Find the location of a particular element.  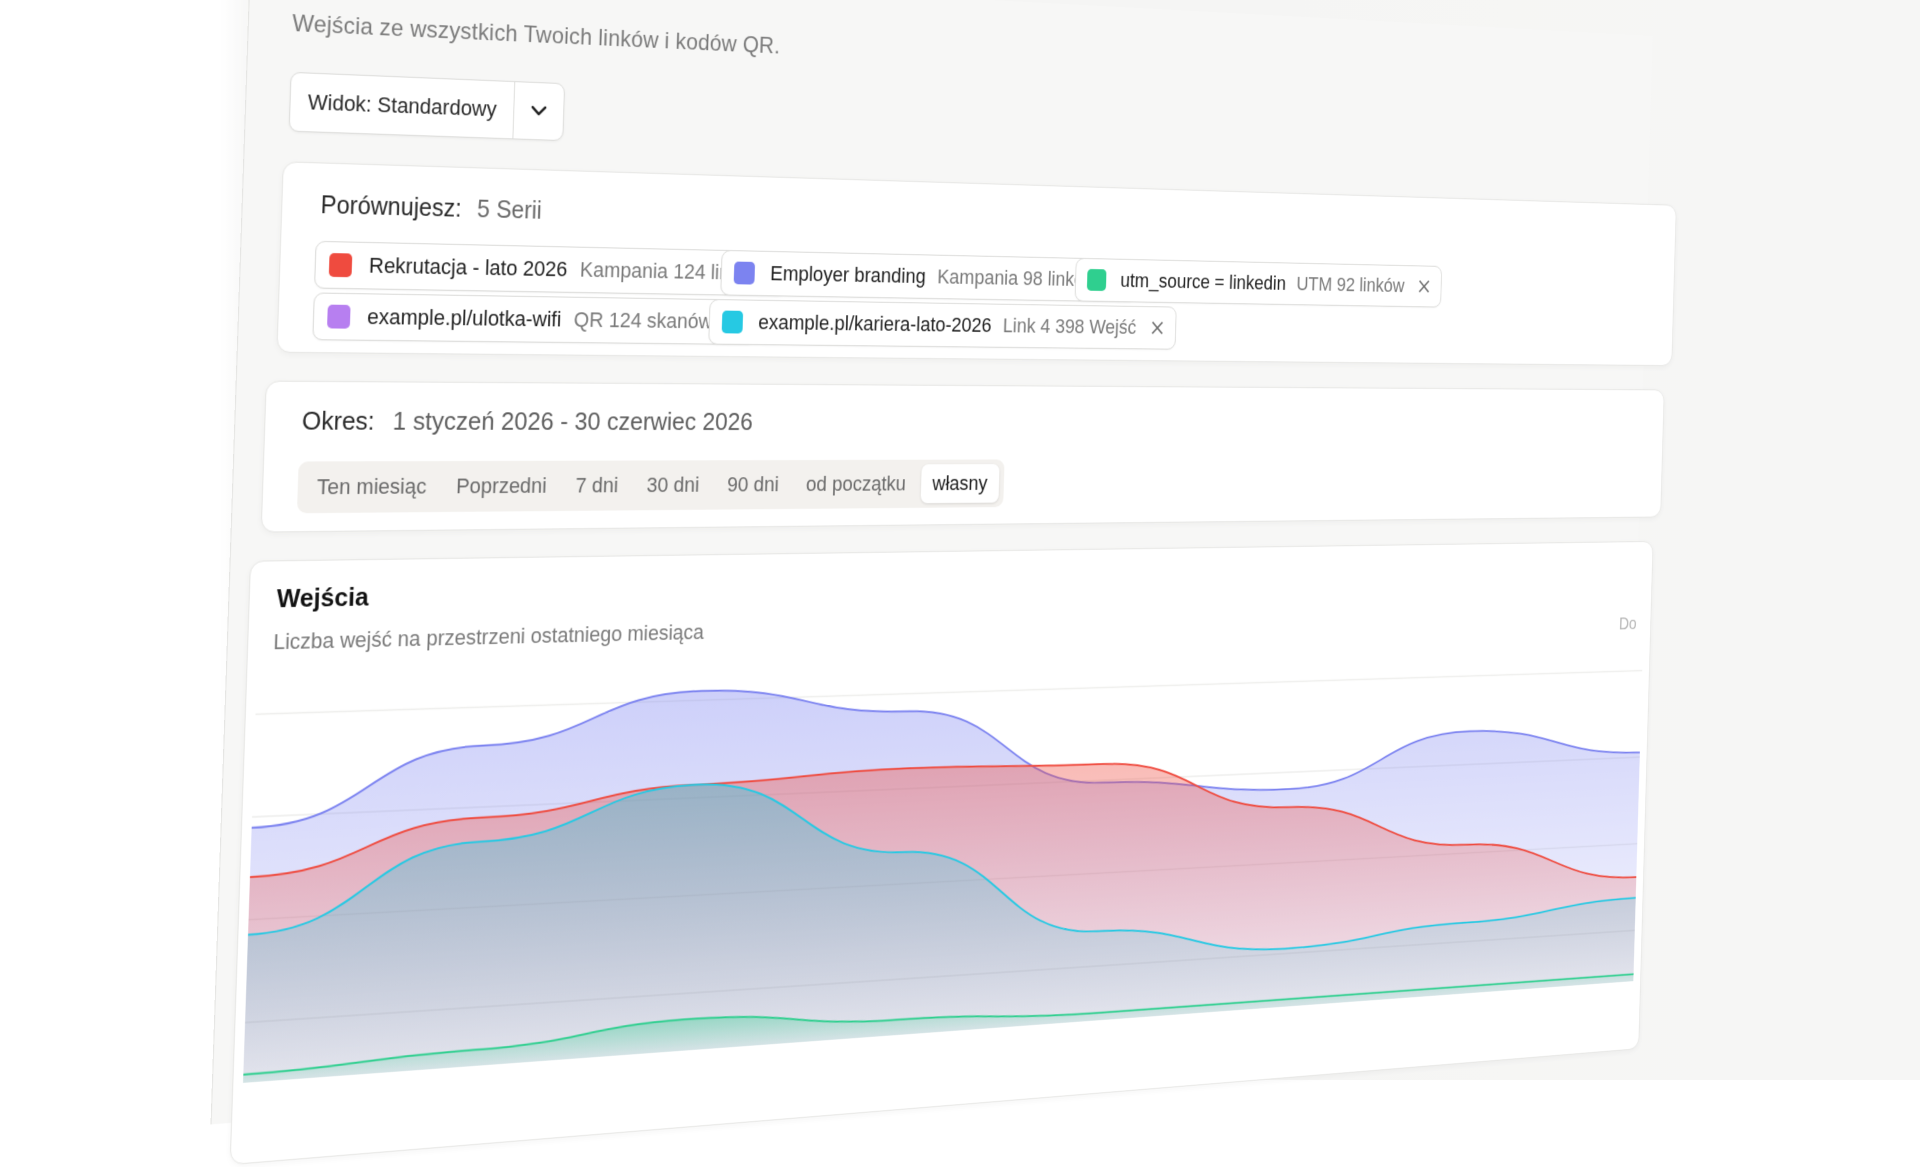

series-chip: example.pl/ulotka-wifi QR 124 skanów is located at coordinates (535, 319).